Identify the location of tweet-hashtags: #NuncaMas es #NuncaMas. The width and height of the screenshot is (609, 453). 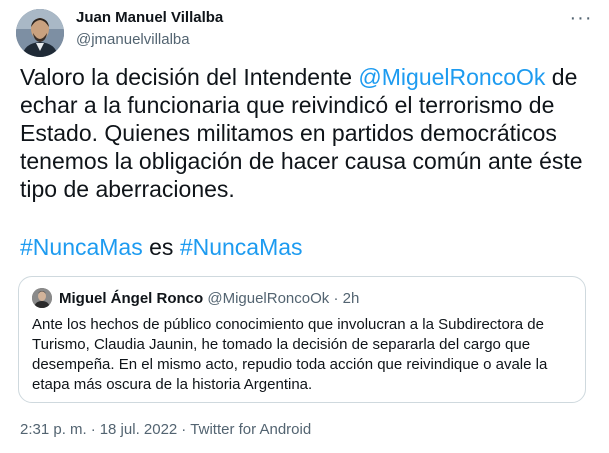
(161, 247).